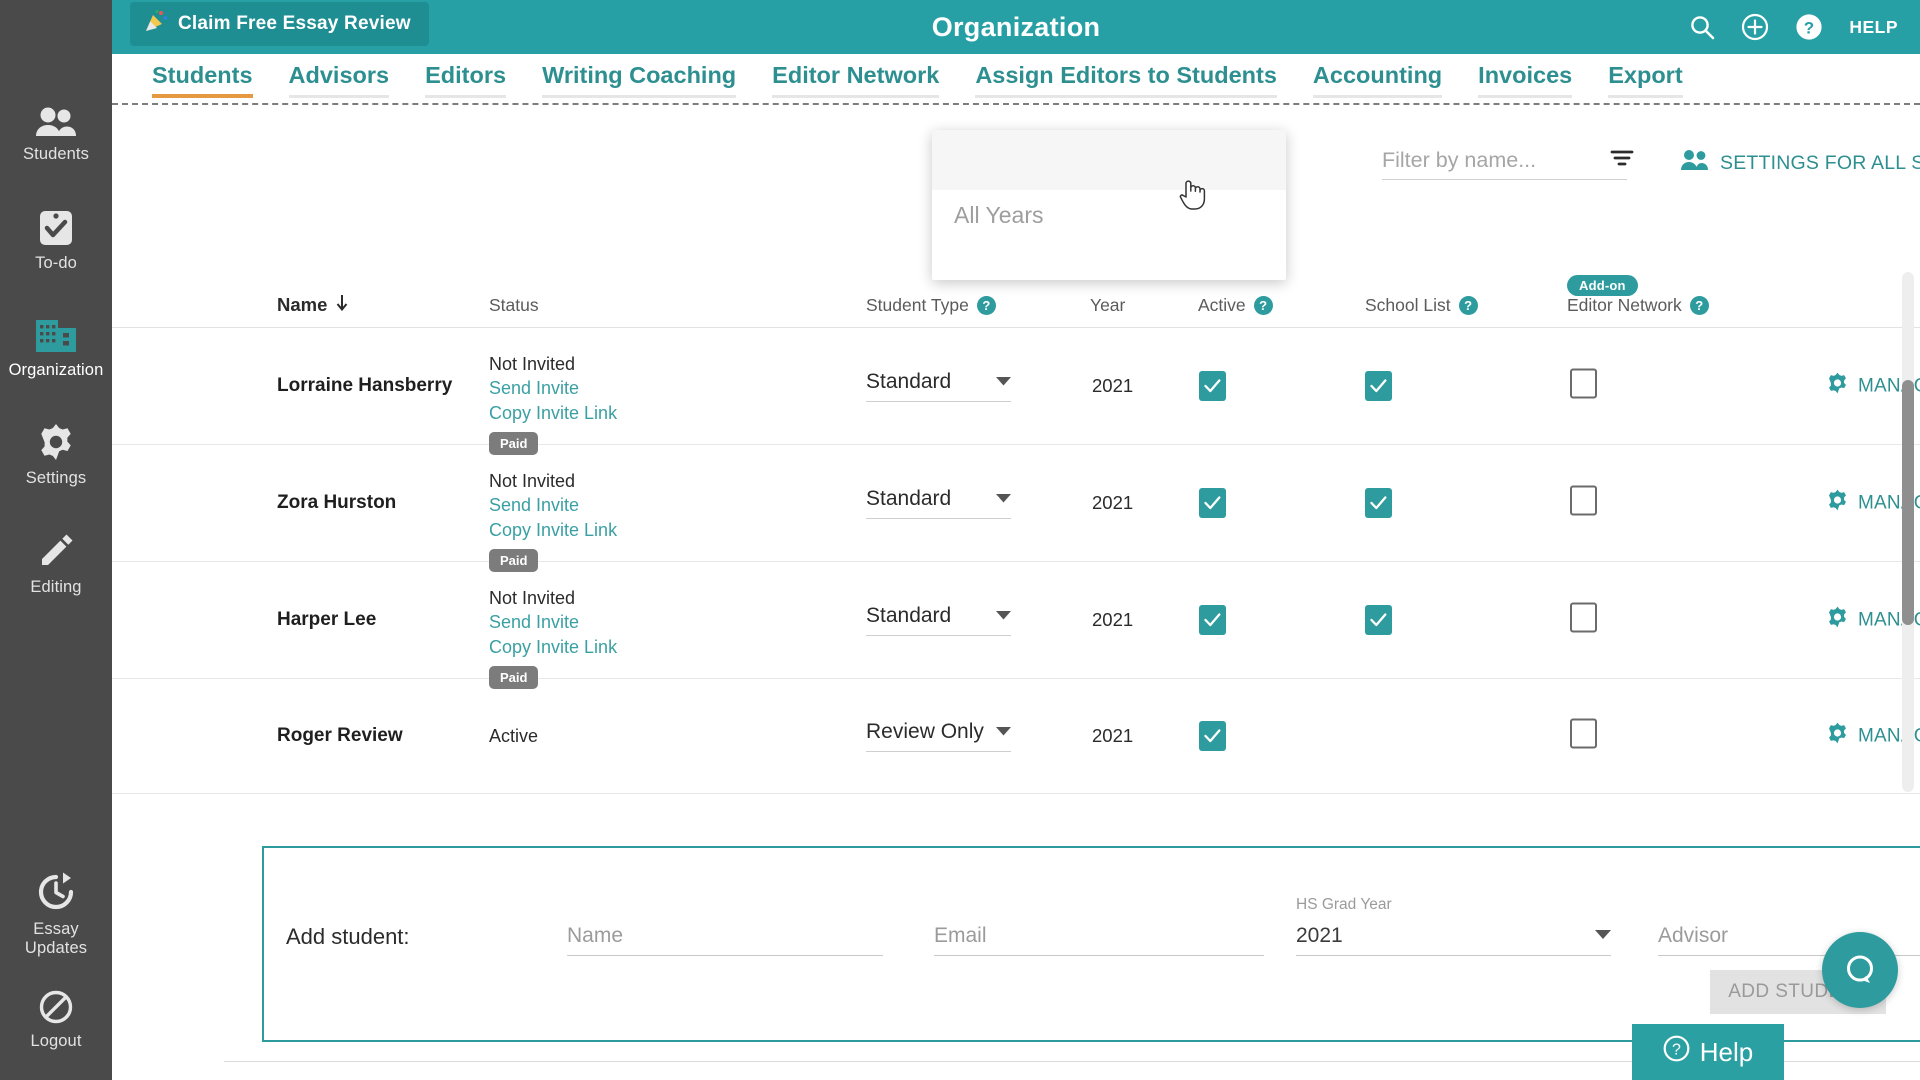 This screenshot has width=1920, height=1080. I want to click on sidebar-item-essay-updates: Essay Updates, so click(56, 913).